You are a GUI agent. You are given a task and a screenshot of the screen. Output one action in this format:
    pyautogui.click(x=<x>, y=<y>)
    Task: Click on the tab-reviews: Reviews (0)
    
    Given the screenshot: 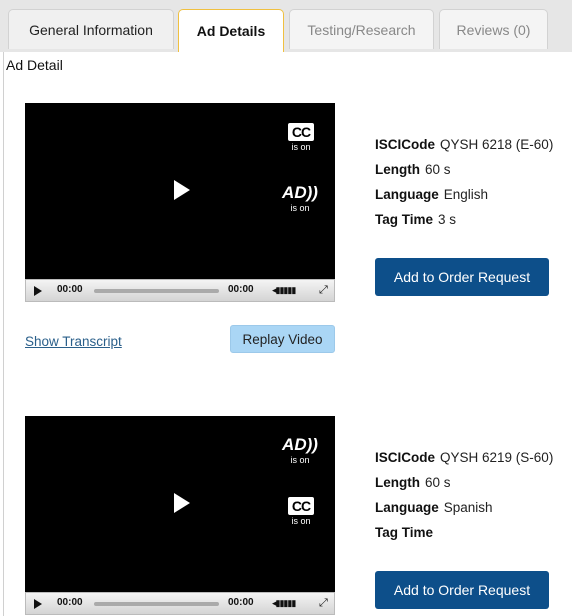 What is the action you would take?
    pyautogui.click(x=493, y=29)
    